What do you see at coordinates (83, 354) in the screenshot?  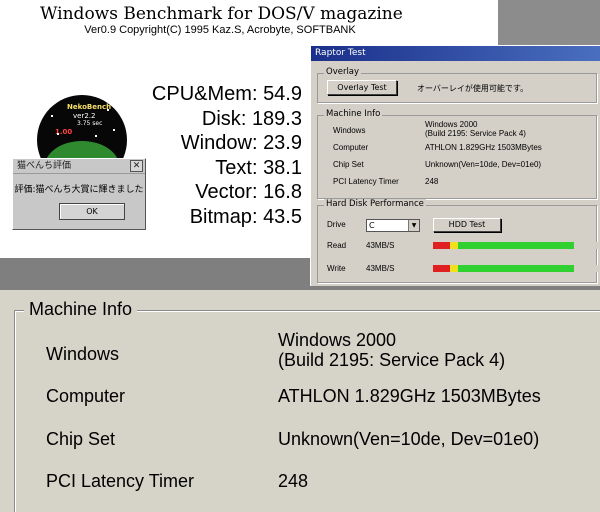 I see `zoom-windows-label: Windows` at bounding box center [83, 354].